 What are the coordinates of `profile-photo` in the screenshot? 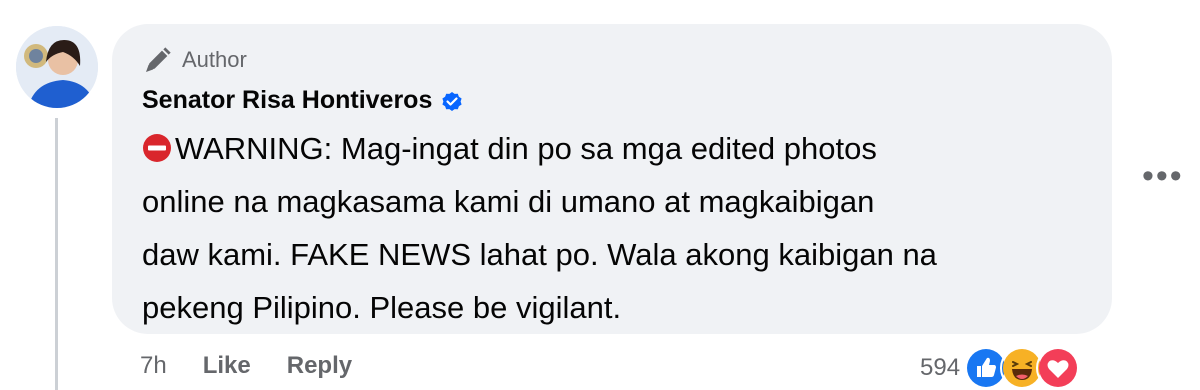 It's located at (57, 67).